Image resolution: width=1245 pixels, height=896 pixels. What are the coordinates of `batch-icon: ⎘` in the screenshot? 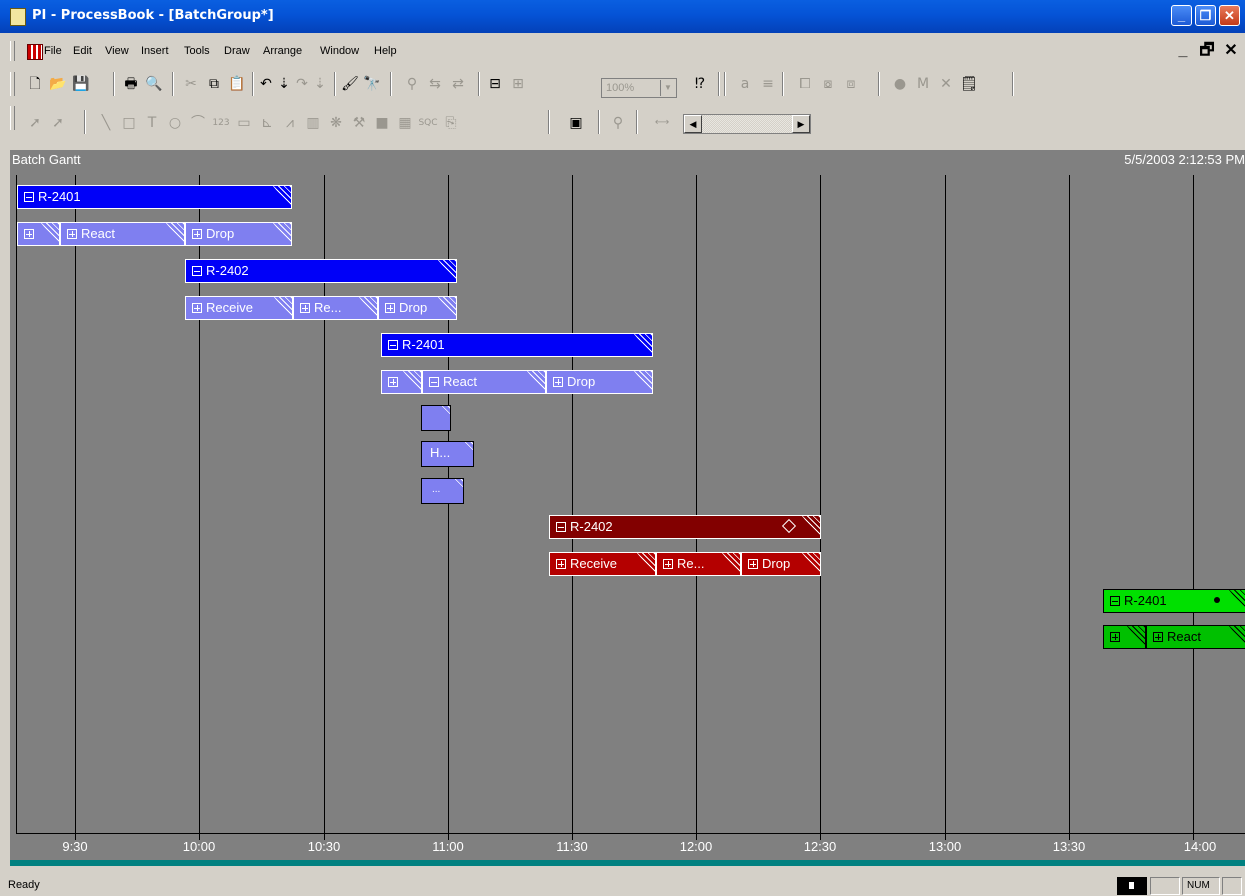 It's located at (451, 123).